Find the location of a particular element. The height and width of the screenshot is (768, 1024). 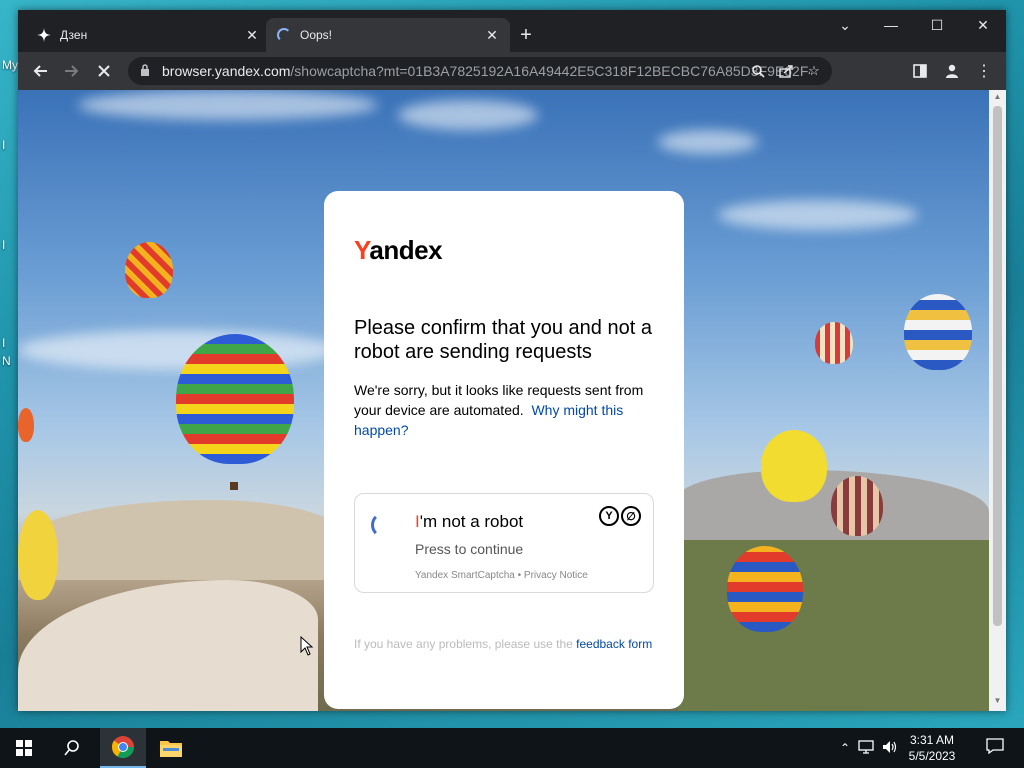

smartcaptcha-icon: ∅ is located at coordinates (631, 516).